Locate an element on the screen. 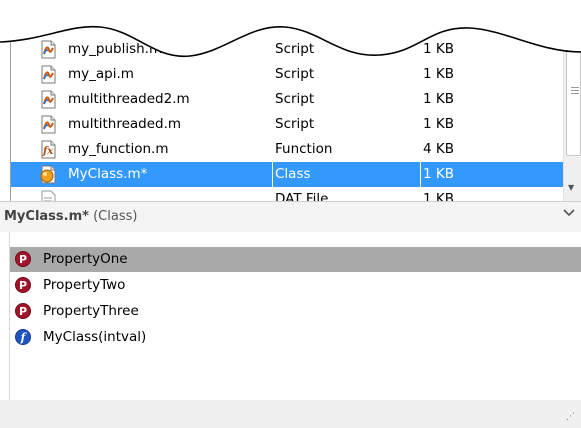 The width and height of the screenshot is (581, 428). details-title: MyClass.m* (Class) is located at coordinates (70, 216).